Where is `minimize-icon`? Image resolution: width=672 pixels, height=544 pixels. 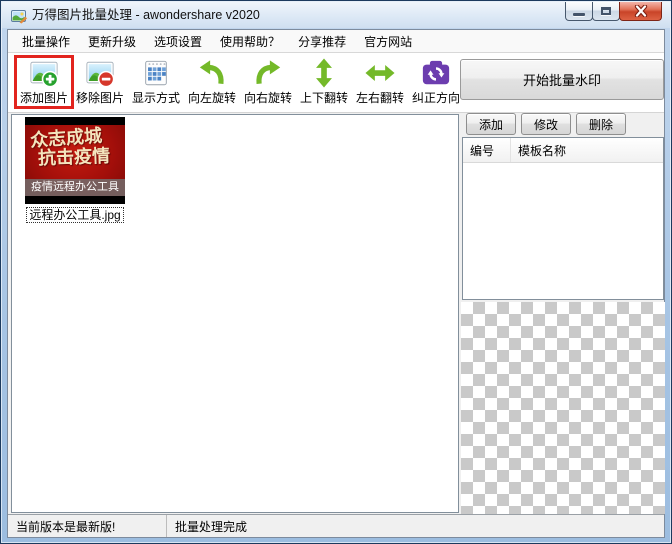 minimize-icon is located at coordinates (579, 14).